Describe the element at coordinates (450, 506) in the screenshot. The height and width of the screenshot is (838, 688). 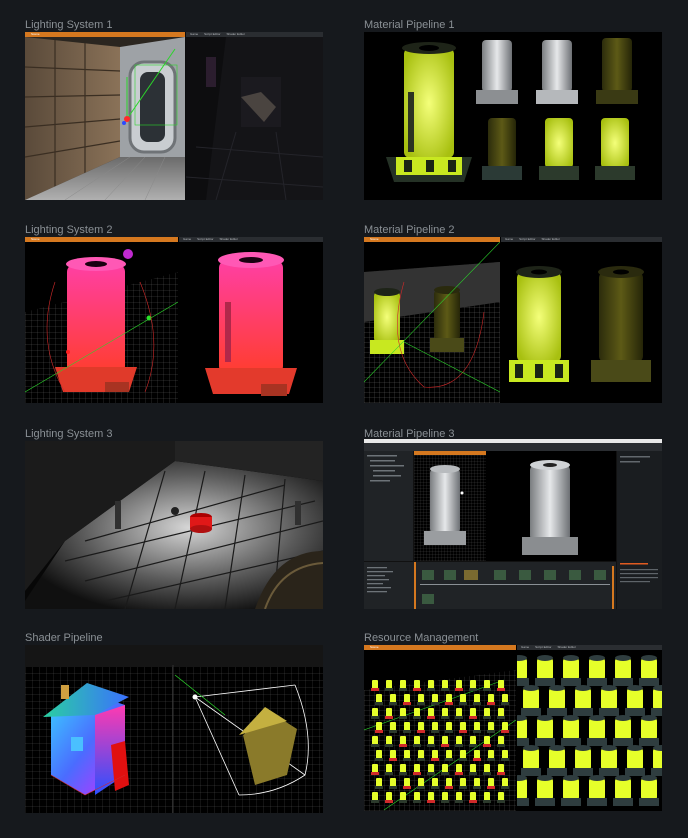
I see `scene-panel` at that location.